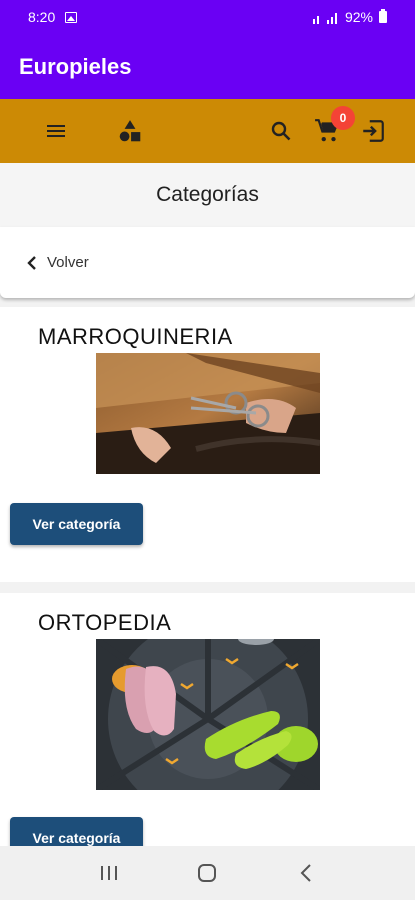 This screenshot has height=900, width=415. Describe the element at coordinates (358, 17) in the screenshot. I see `battery-percentage: 92%` at that location.